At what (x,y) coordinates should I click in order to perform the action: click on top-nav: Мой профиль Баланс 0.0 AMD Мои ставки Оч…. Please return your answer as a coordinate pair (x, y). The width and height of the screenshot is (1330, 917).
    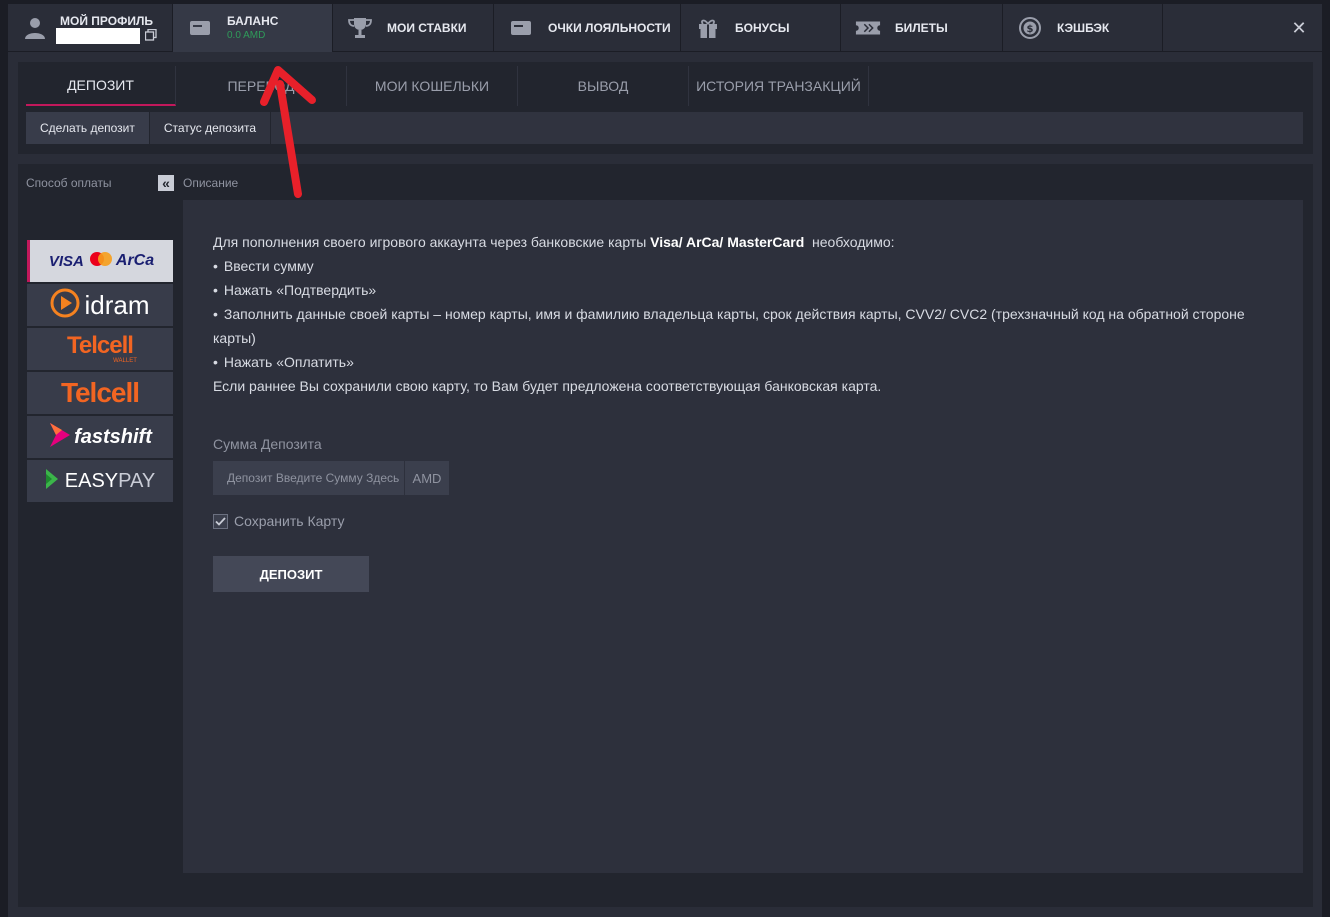
    Looking at the image, I should click on (665, 28).